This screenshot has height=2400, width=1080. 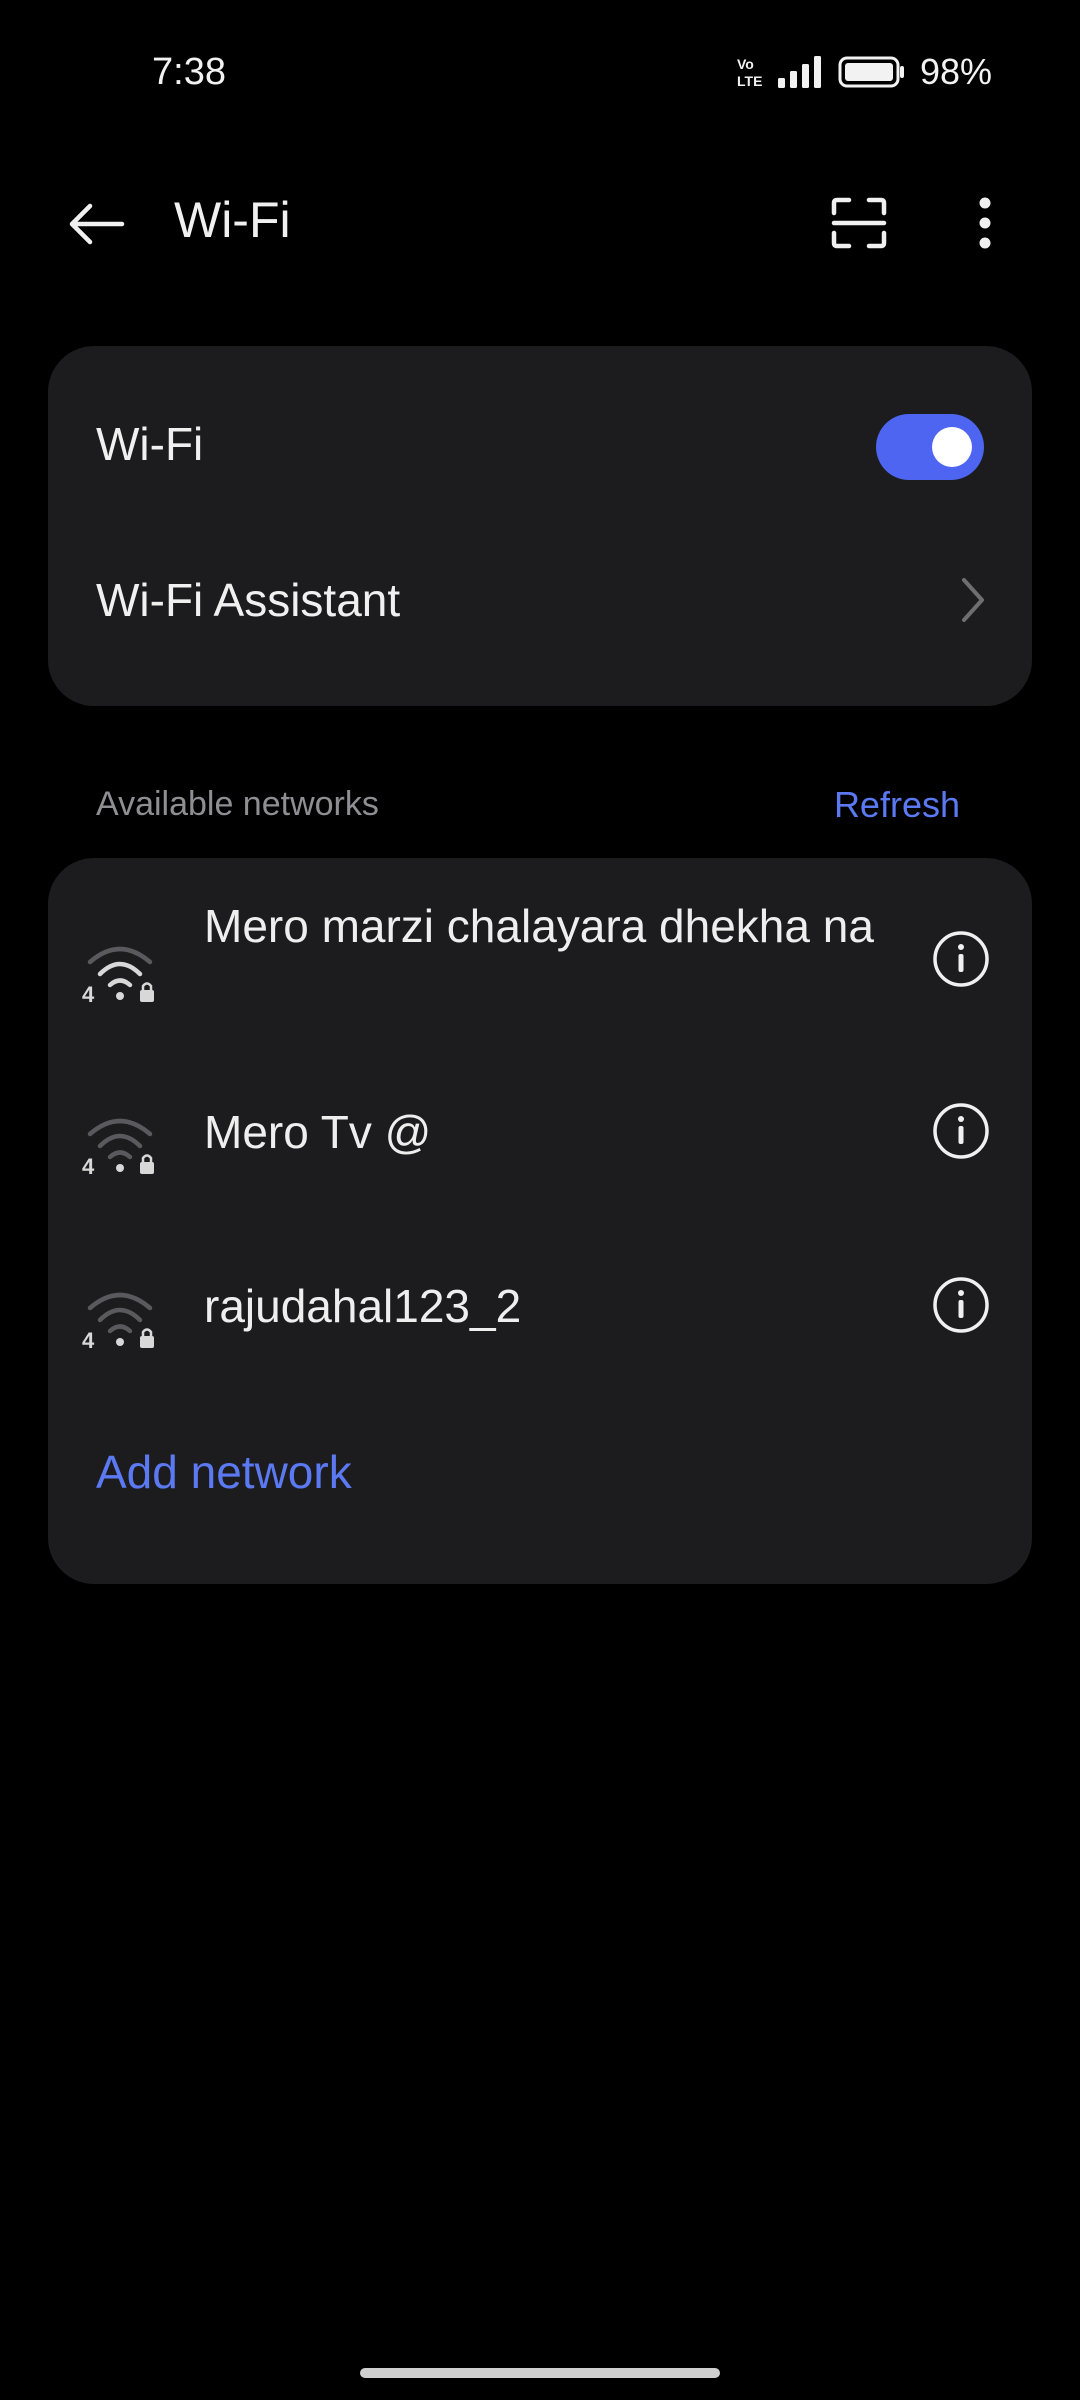 I want to click on network-name: Mero marzi chalayara dhekha na, so click(x=539, y=926).